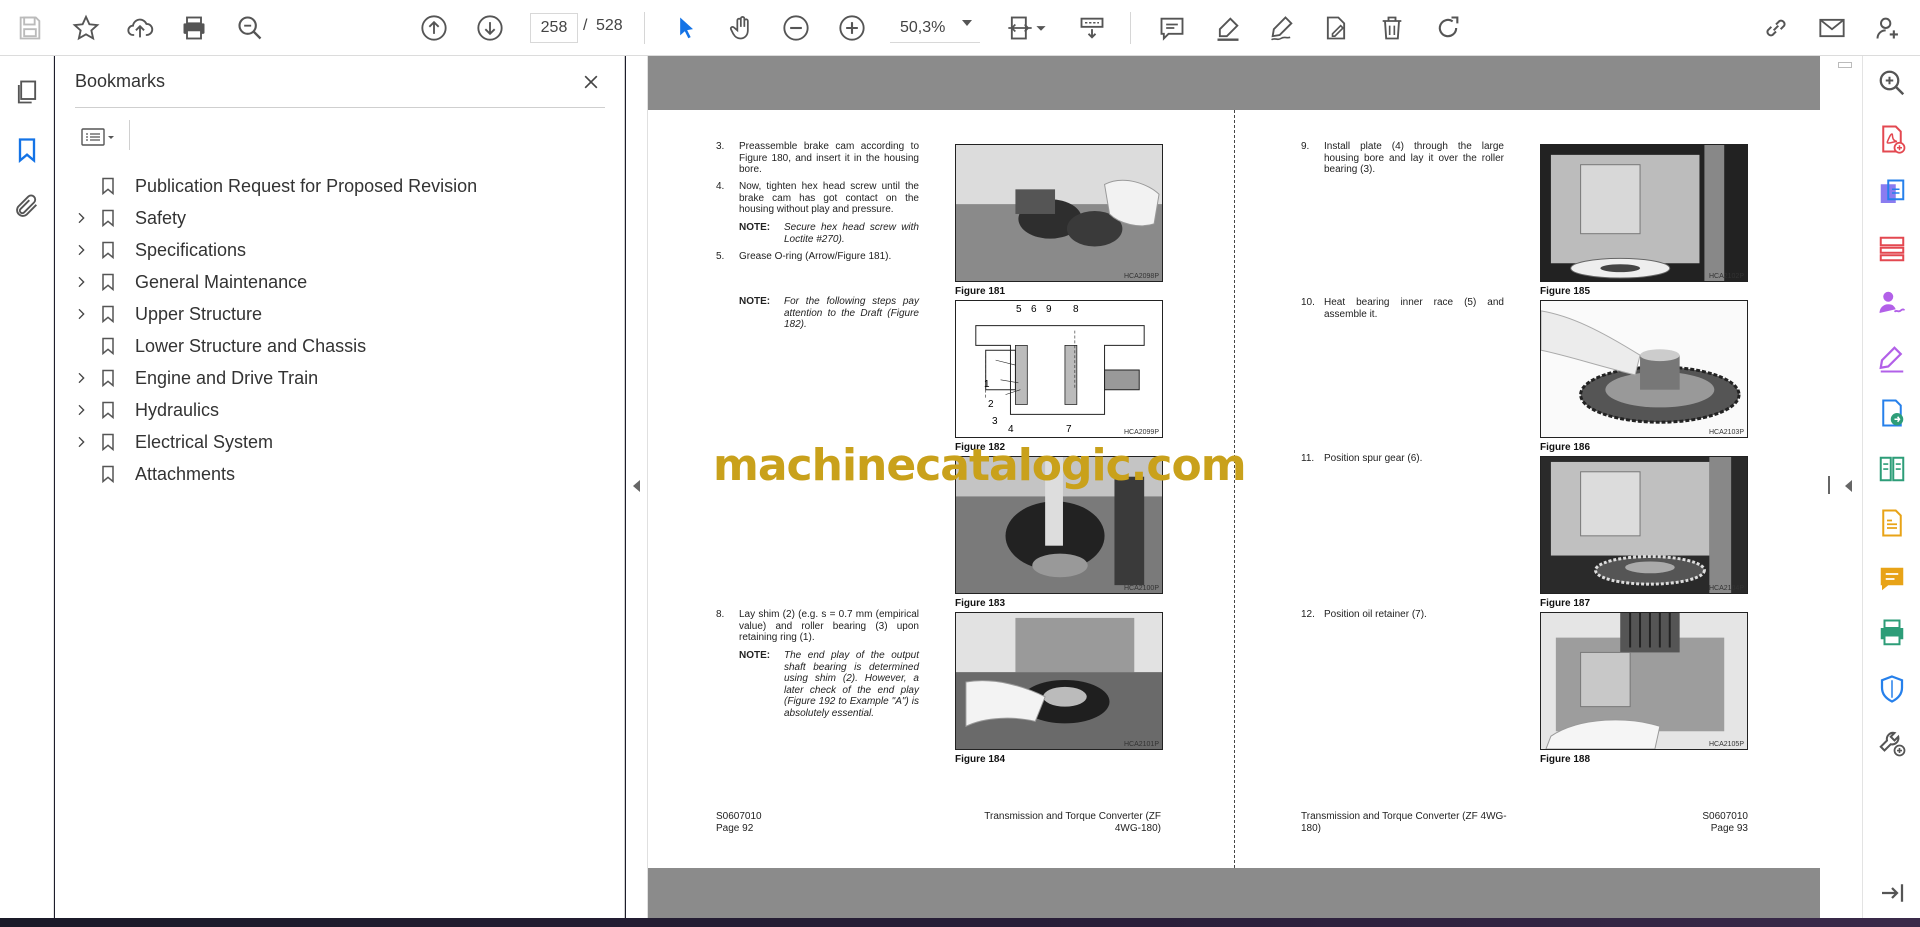 This screenshot has height=927, width=1920. I want to click on export-pdf-icon, so click(1892, 139).